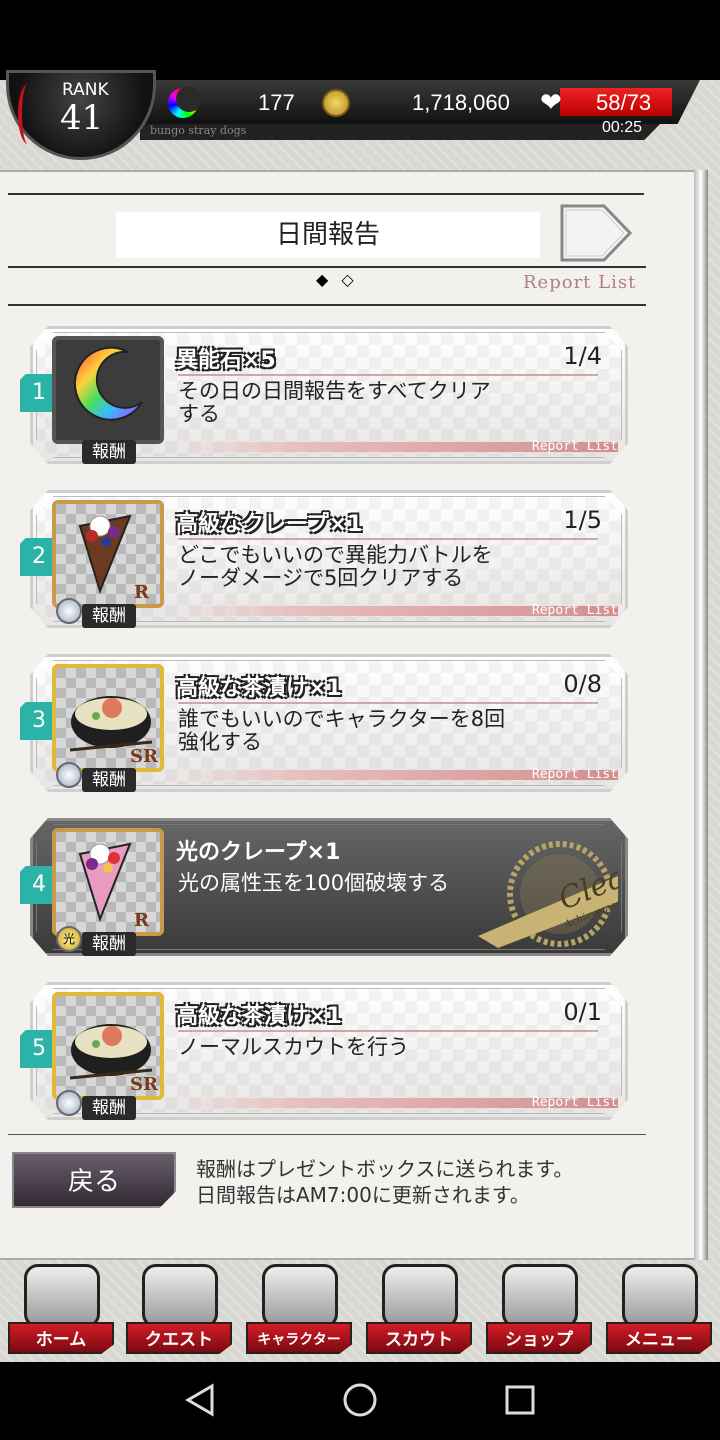 The image size is (720, 1440). I want to click on quest-description: どこでもいいので異能力バトルをノーダメージで5回クリアする, so click(335, 566).